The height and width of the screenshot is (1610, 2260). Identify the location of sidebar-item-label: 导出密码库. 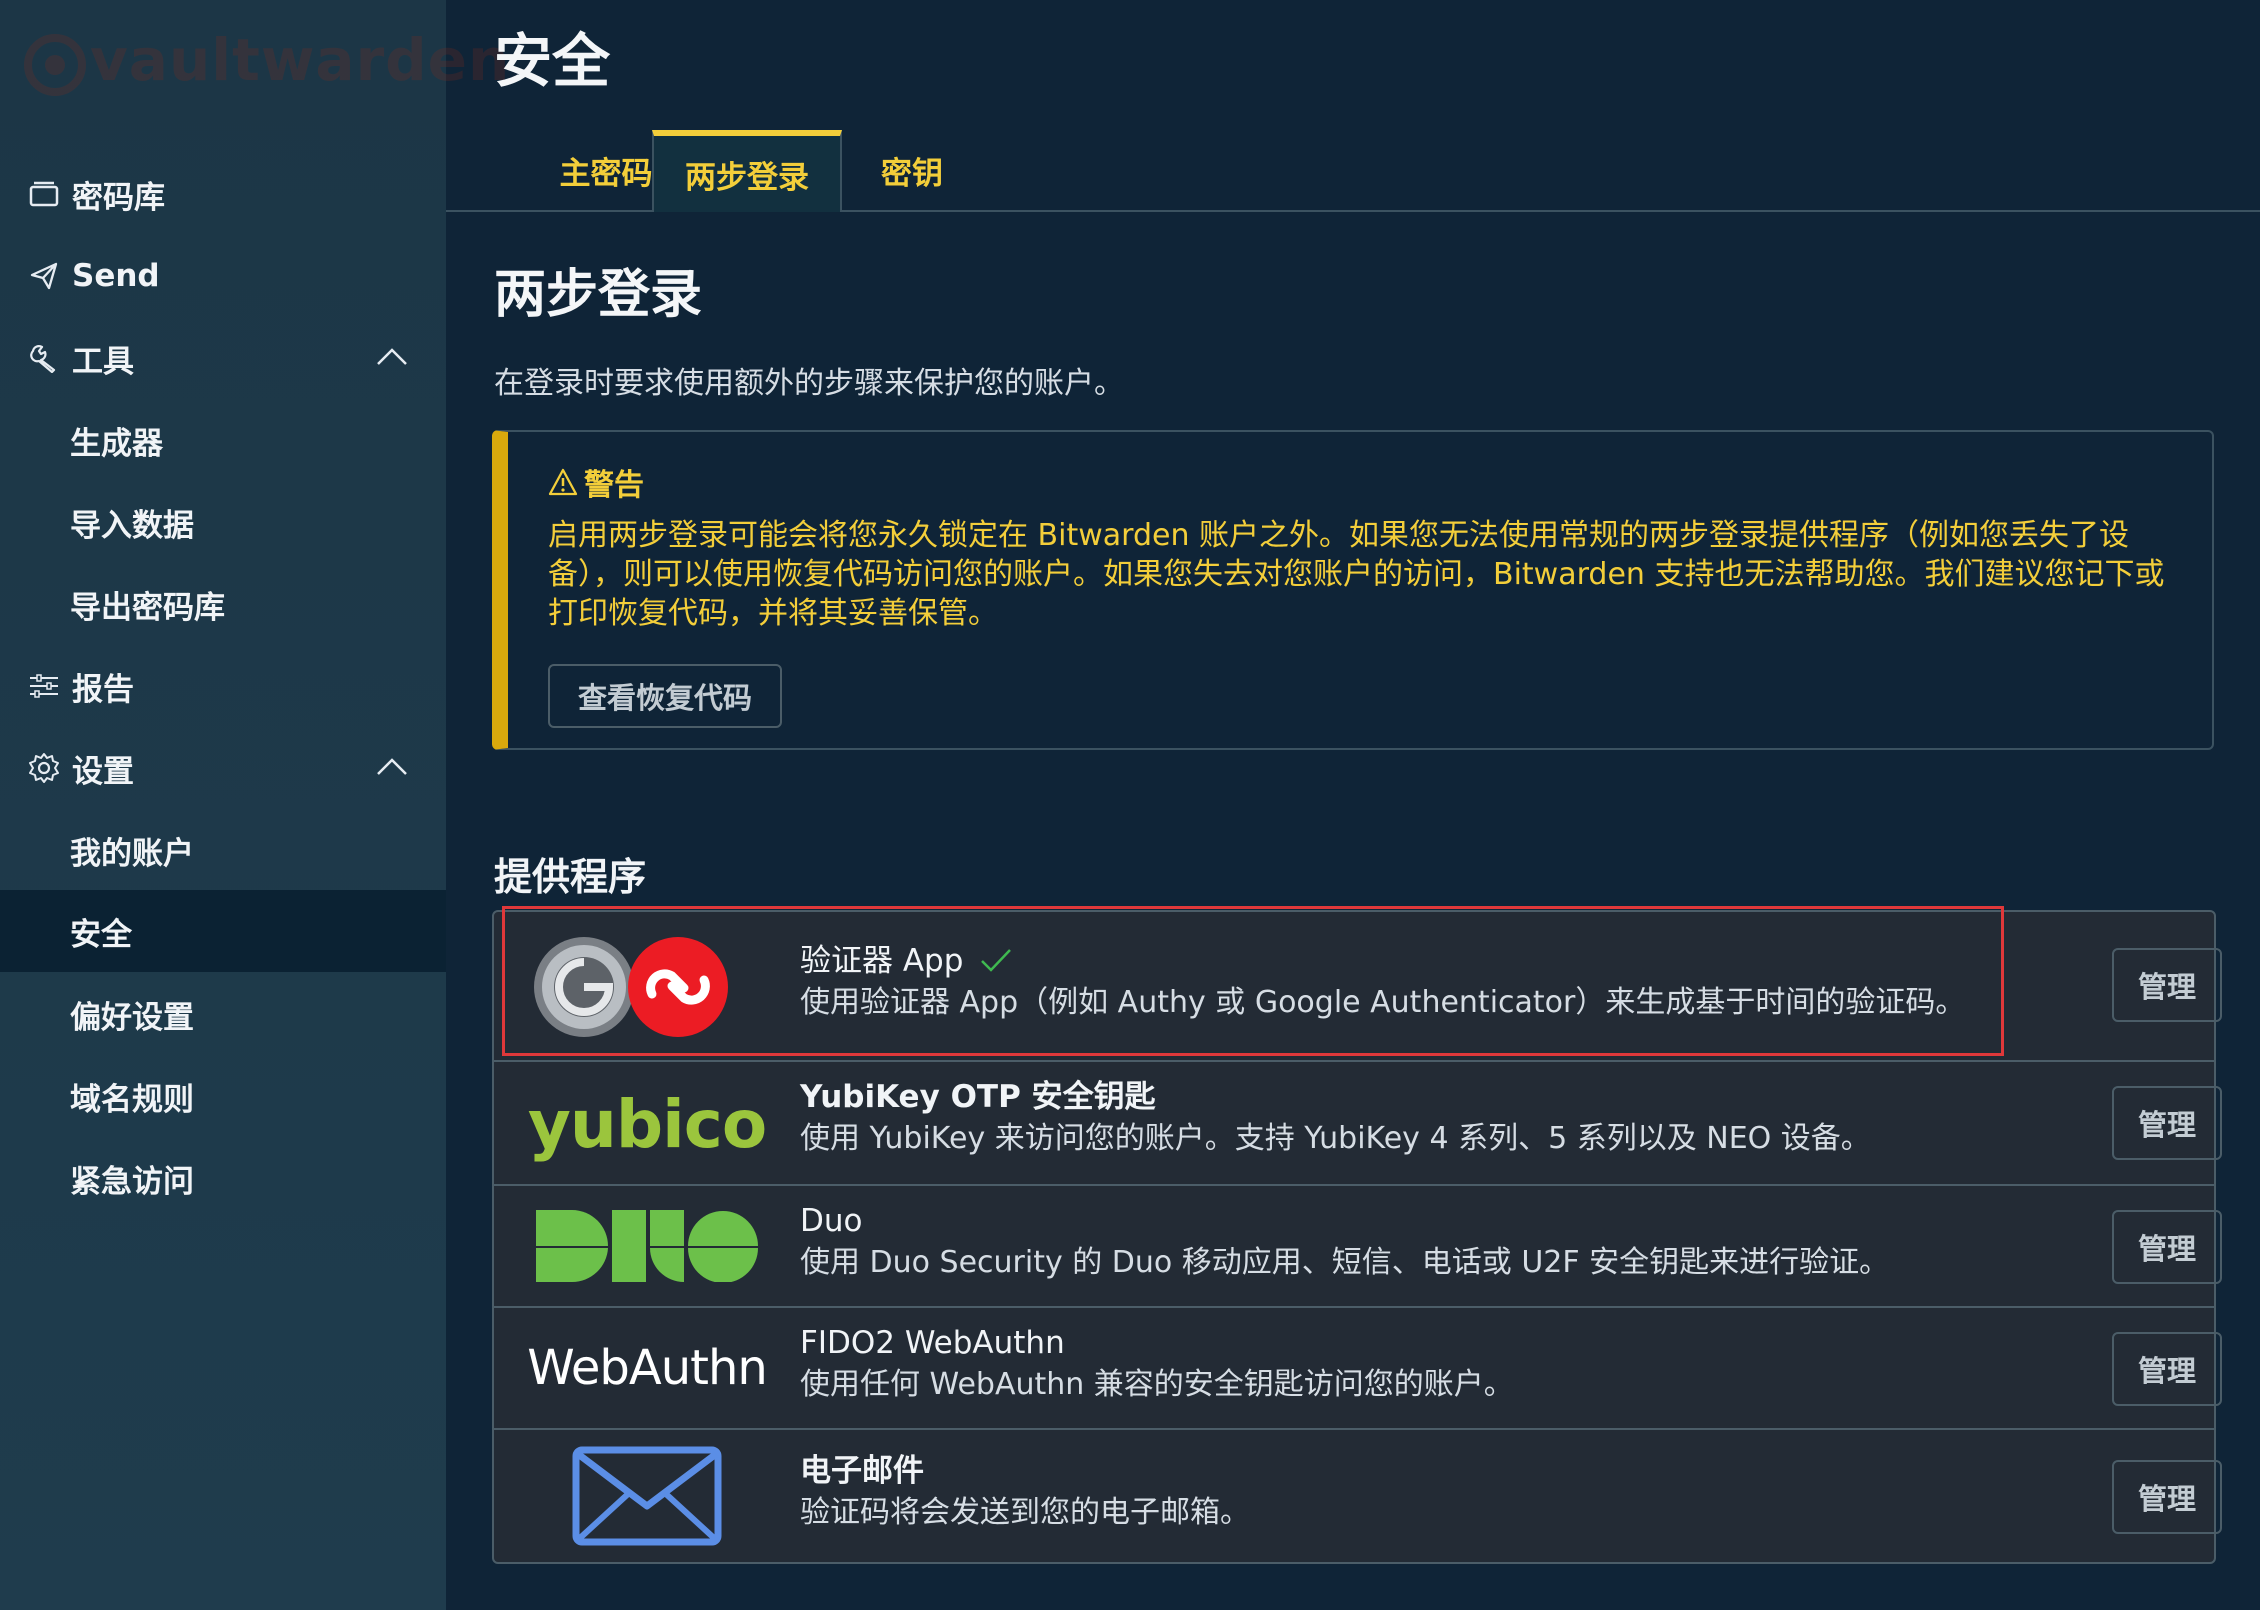
(147, 607).